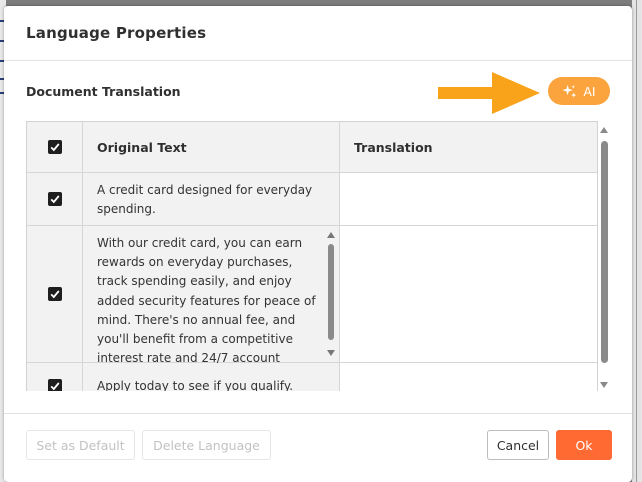 This screenshot has width=642, height=482. I want to click on ai-translate-button: AI, so click(579, 91).